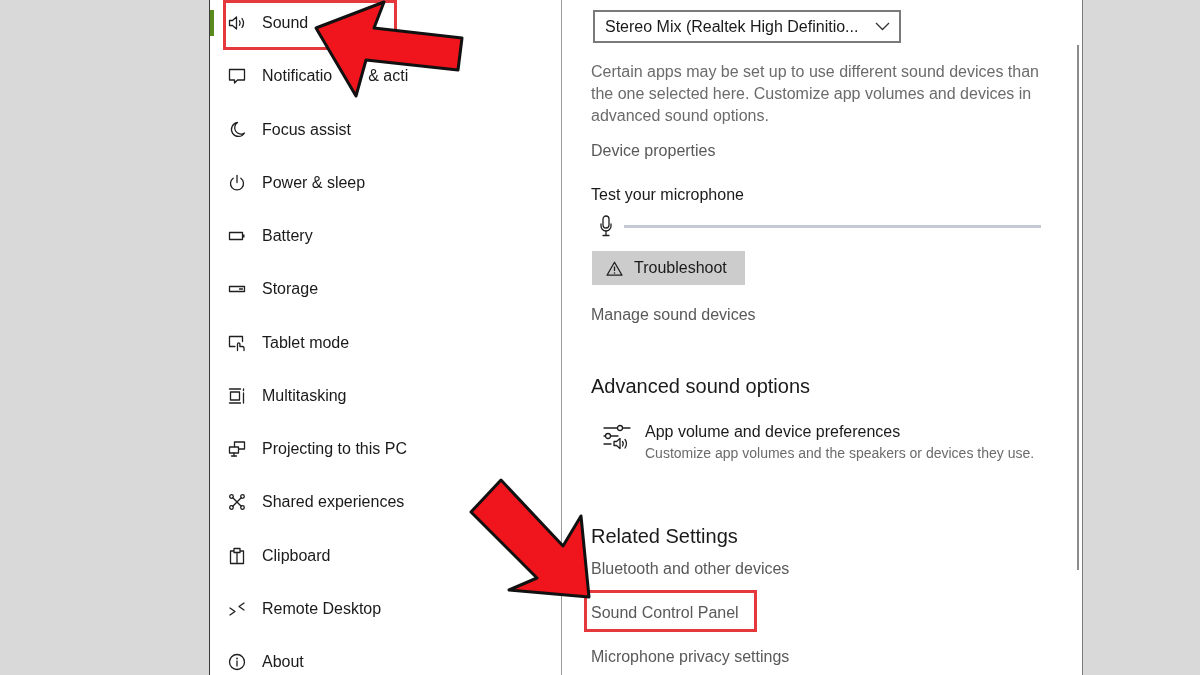 The height and width of the screenshot is (675, 1200). I want to click on section-heading: Advanced sound options, so click(701, 386).